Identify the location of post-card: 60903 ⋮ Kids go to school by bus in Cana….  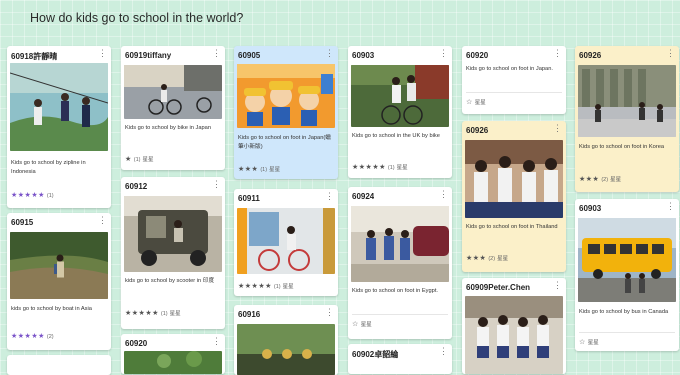
(627, 275).